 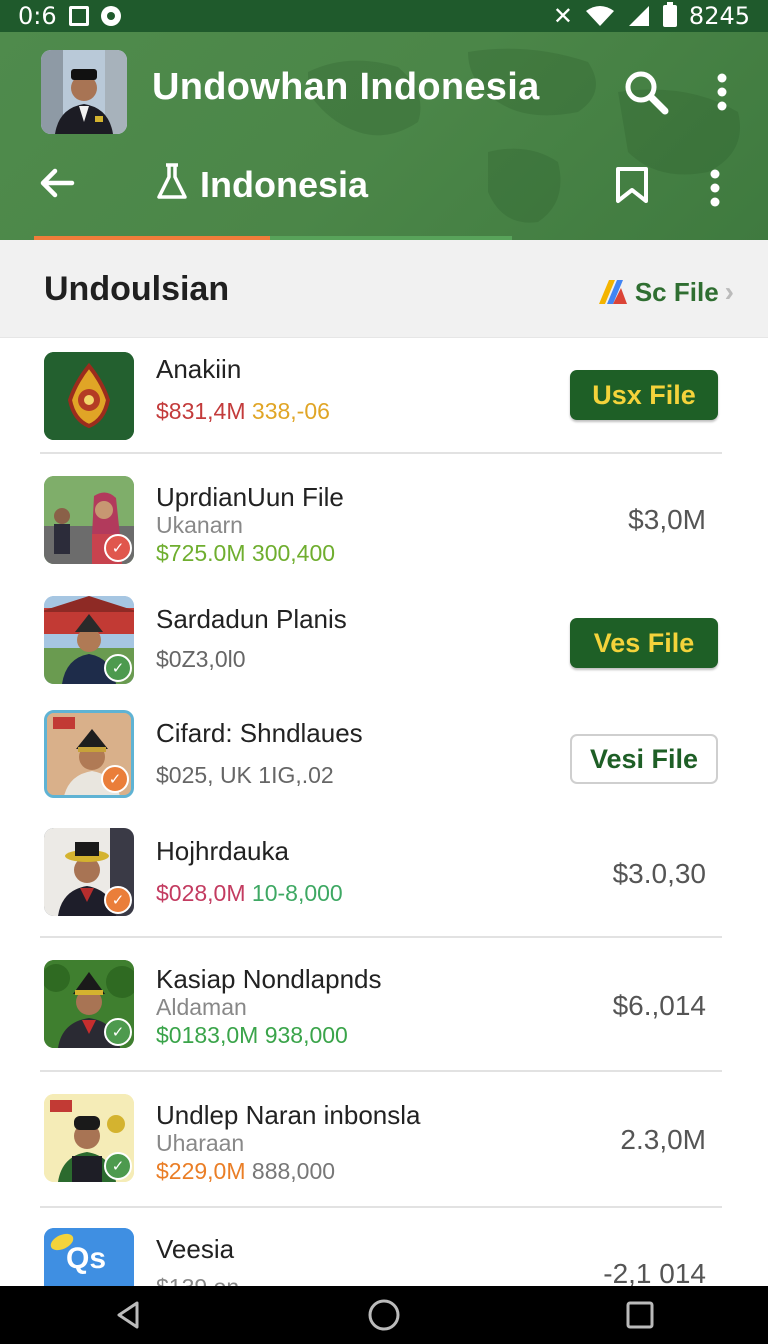 What do you see at coordinates (201, 1007) in the screenshot?
I see `item-subtitle: Aldaman` at bounding box center [201, 1007].